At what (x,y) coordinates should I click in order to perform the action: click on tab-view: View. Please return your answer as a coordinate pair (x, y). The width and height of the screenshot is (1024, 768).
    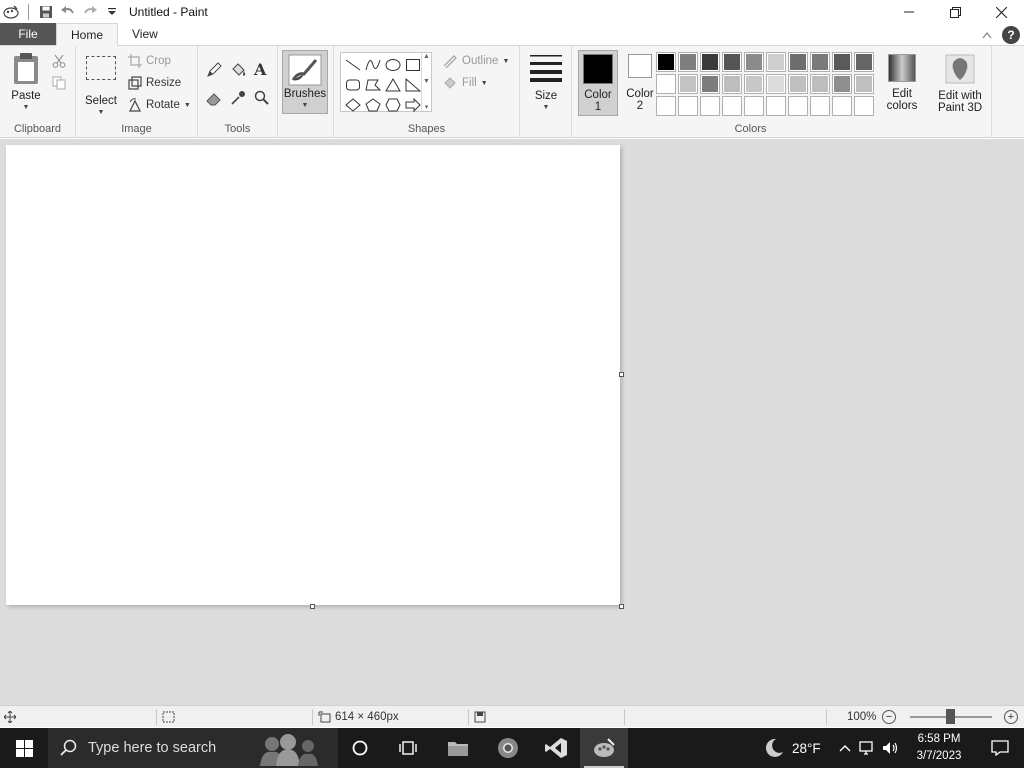
    Looking at the image, I should click on (145, 34).